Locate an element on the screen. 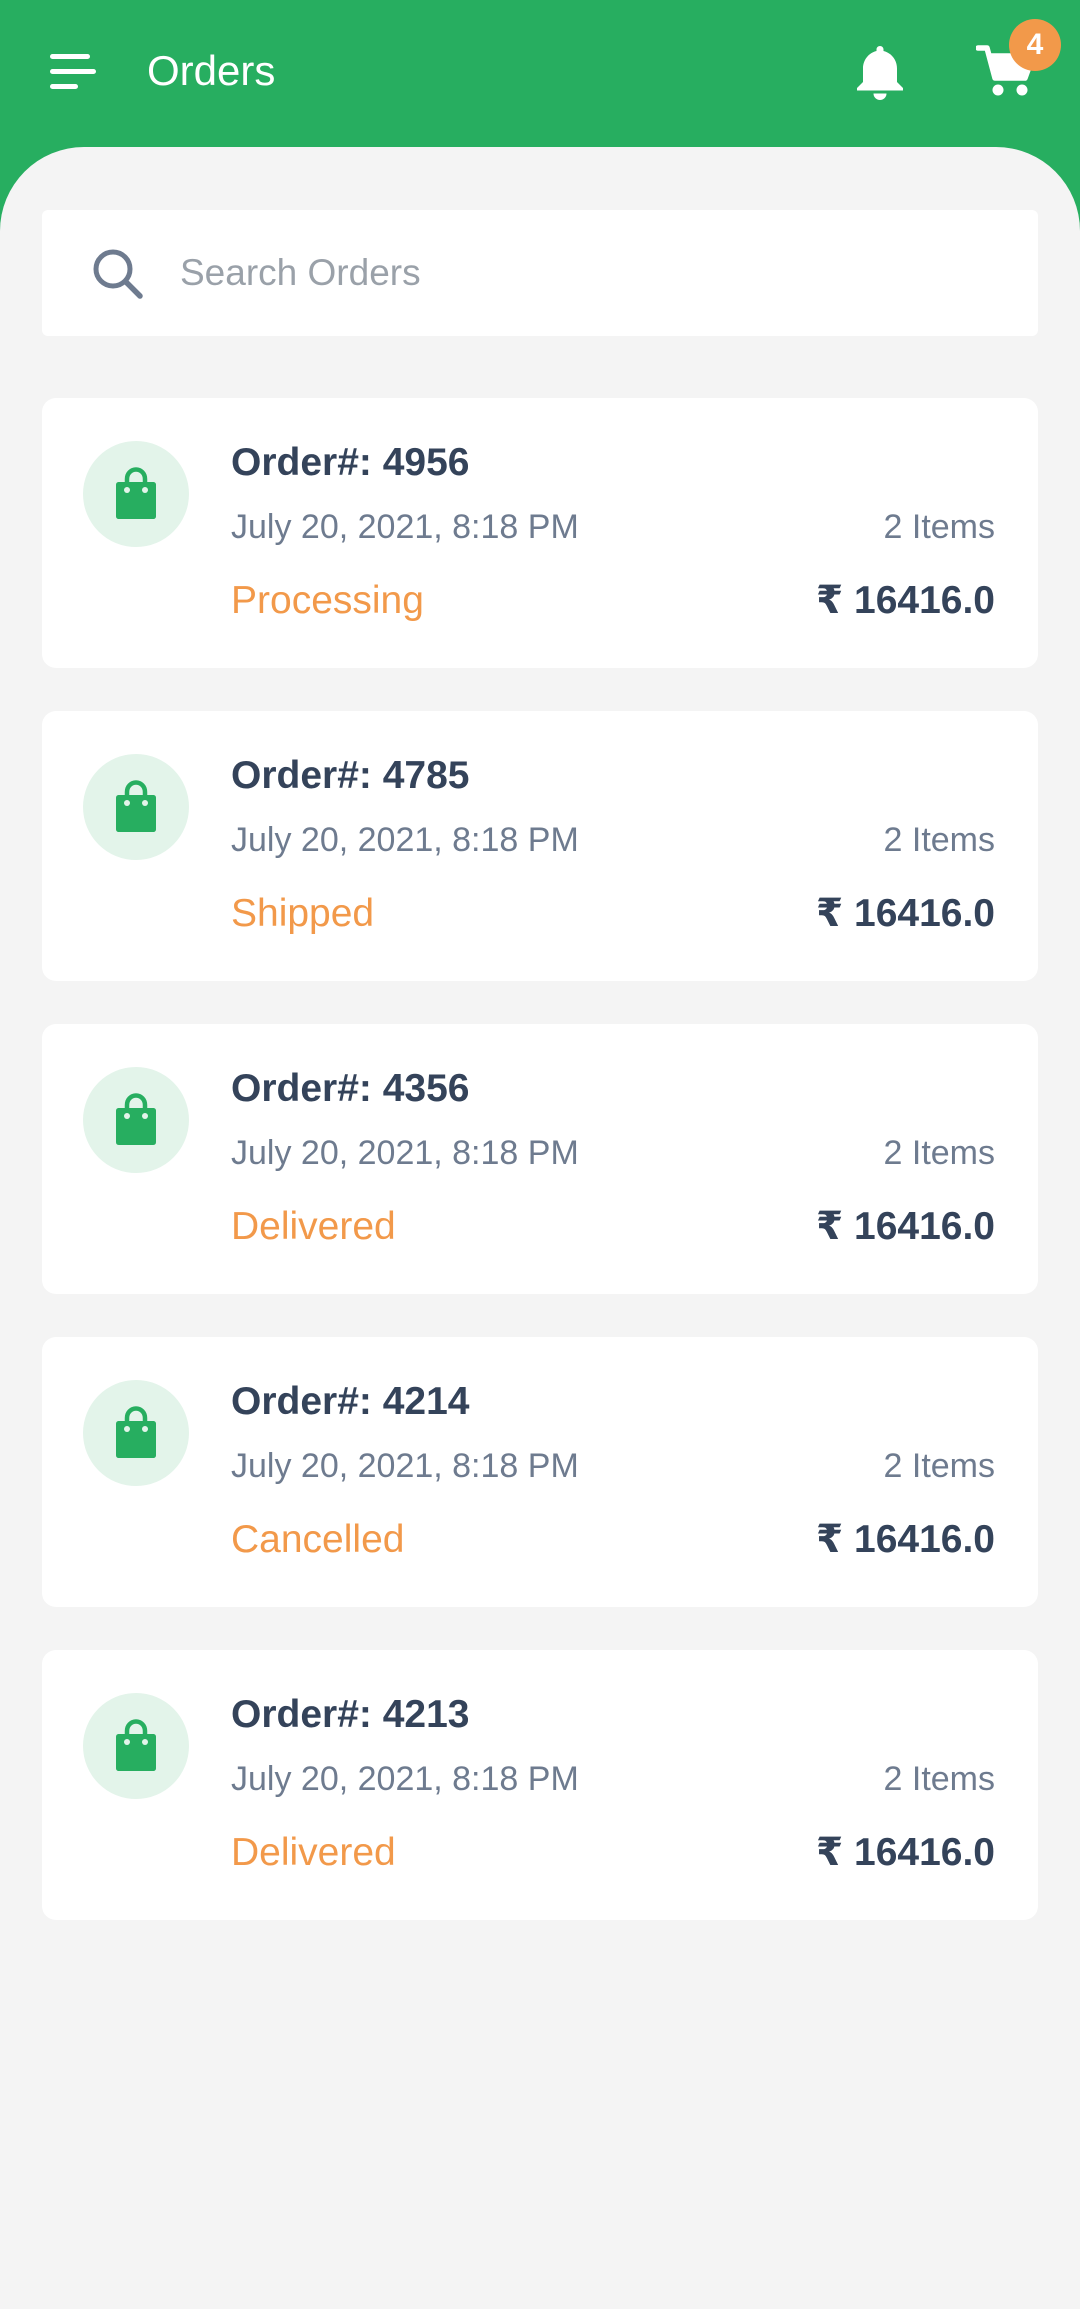 This screenshot has width=1080, height=2309. order-number: Order#: 4356 is located at coordinates (350, 1088).